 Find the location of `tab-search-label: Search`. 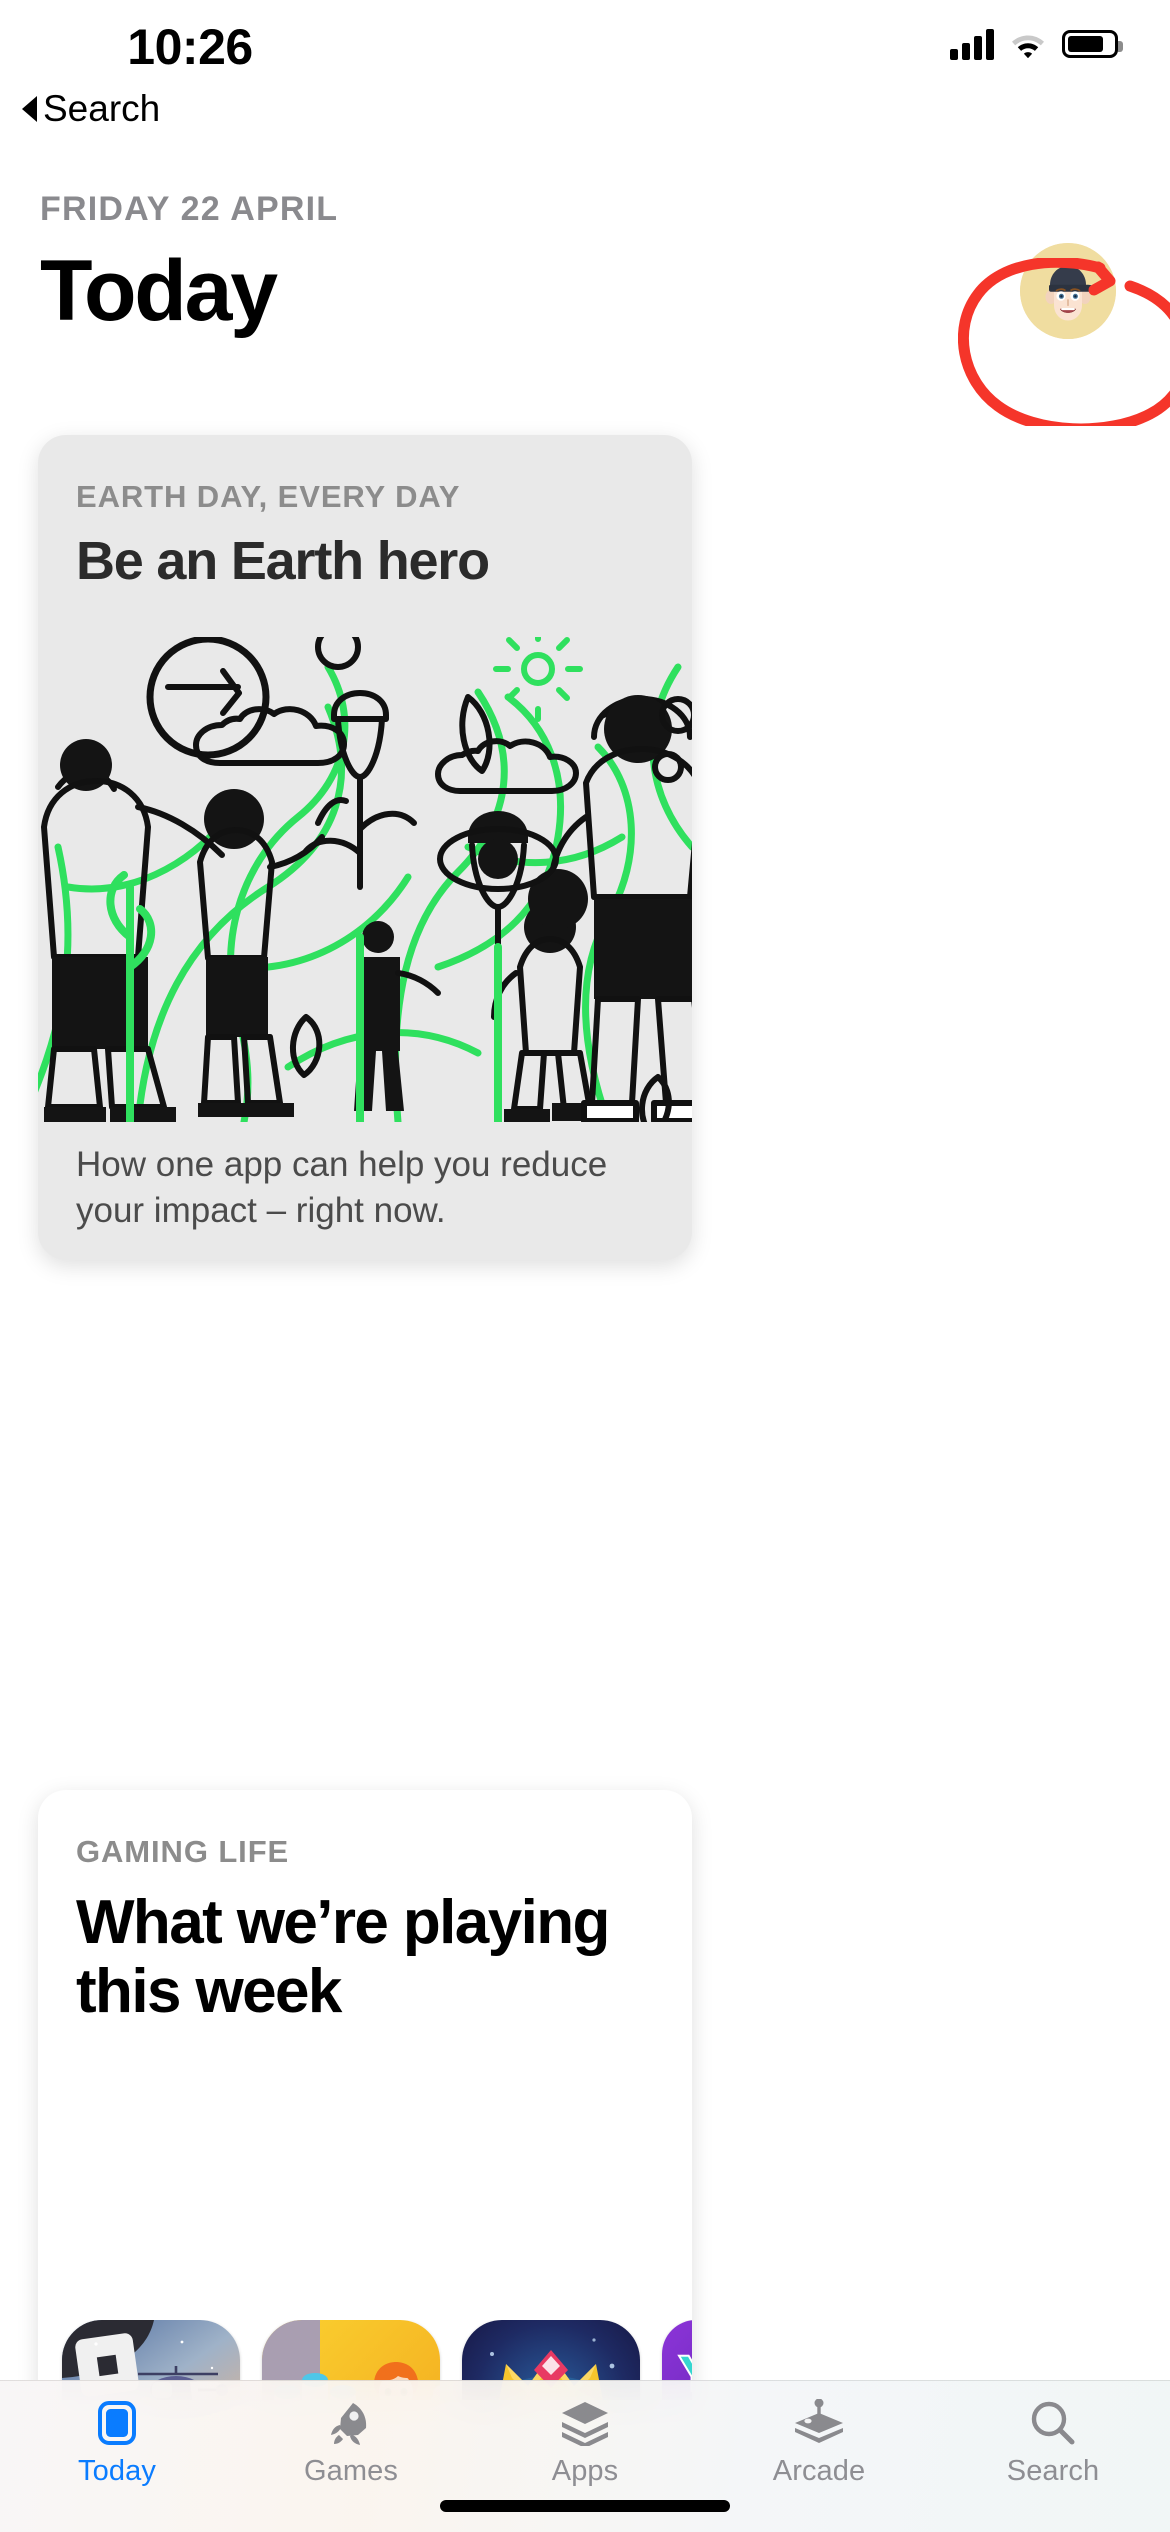

tab-search-label: Search is located at coordinates (1053, 2471).